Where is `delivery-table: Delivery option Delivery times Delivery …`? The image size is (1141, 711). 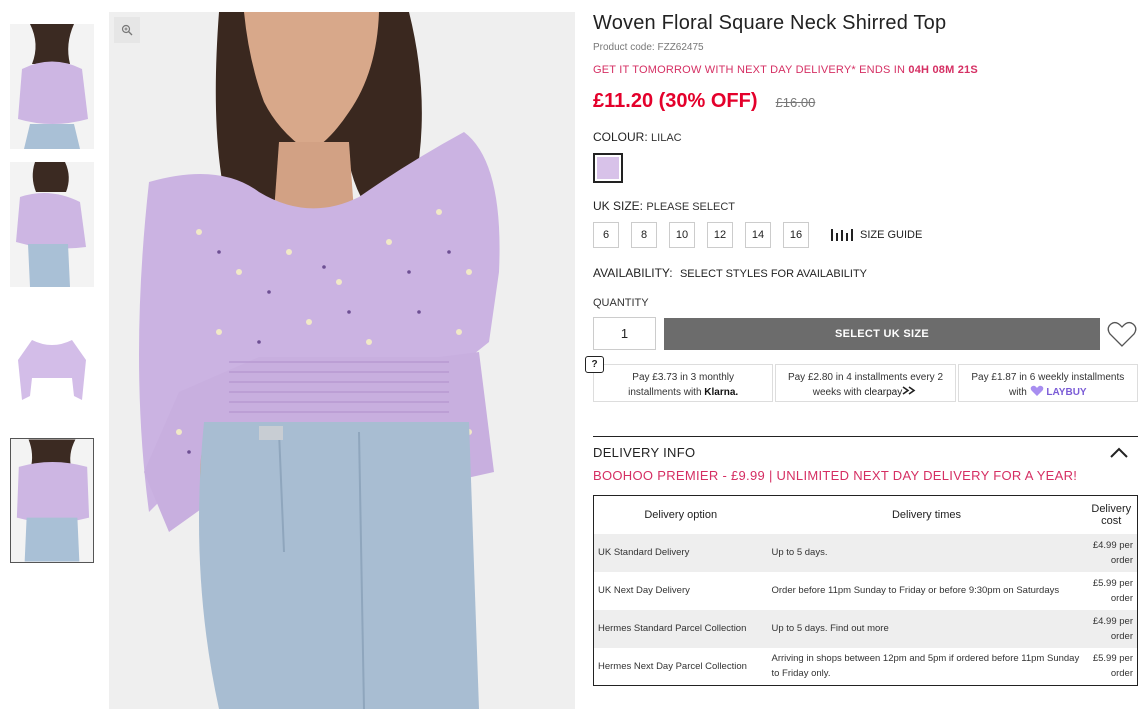
delivery-table: Delivery option Delivery times Delivery … is located at coordinates (865, 590).